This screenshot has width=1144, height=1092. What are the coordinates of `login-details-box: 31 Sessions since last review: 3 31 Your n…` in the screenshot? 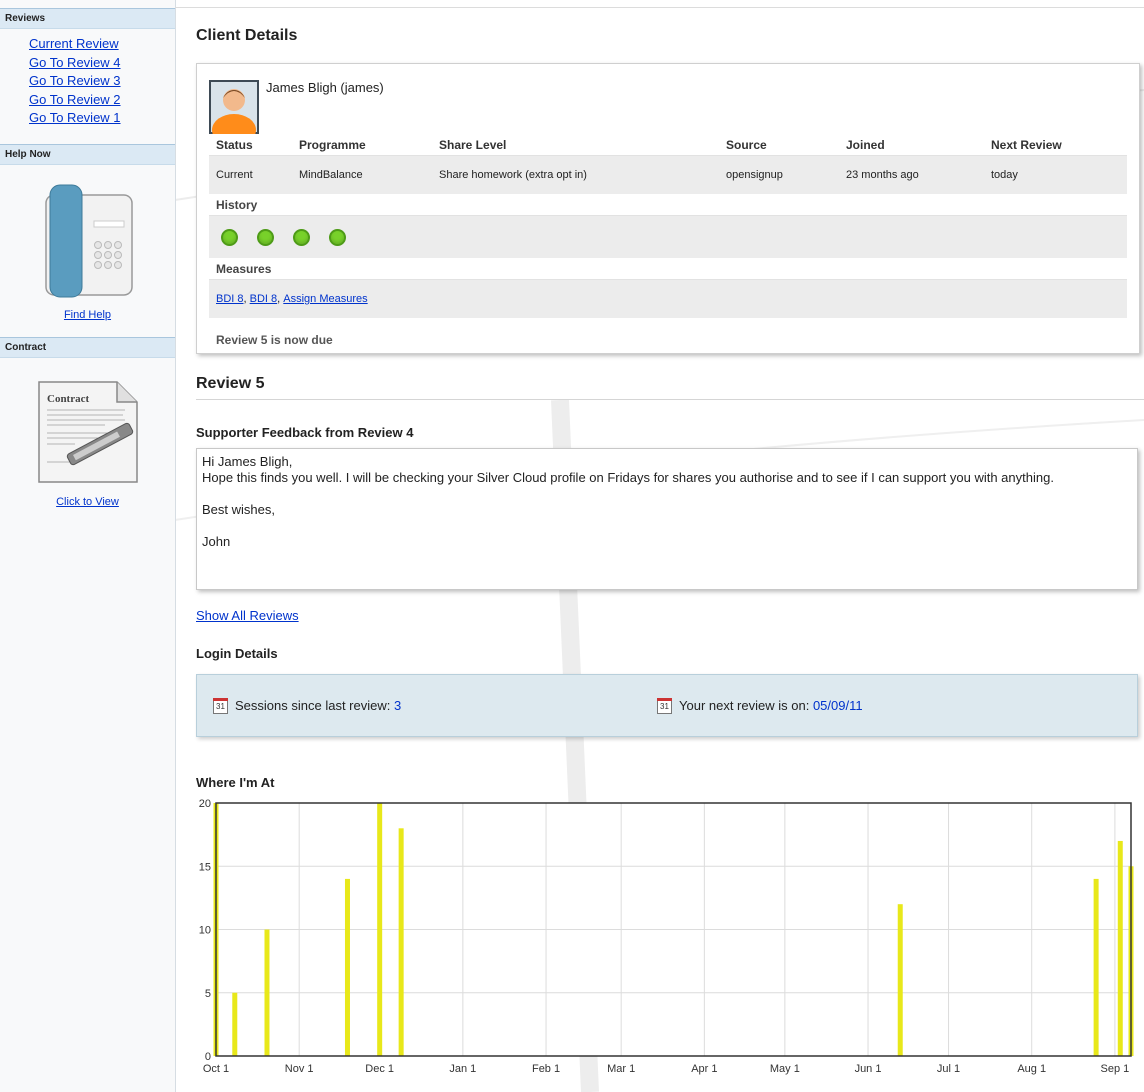 It's located at (667, 705).